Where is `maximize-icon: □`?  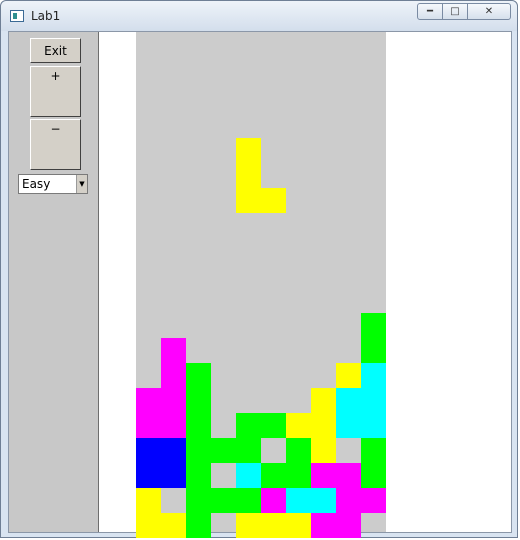 maximize-icon: □ is located at coordinates (455, 11).